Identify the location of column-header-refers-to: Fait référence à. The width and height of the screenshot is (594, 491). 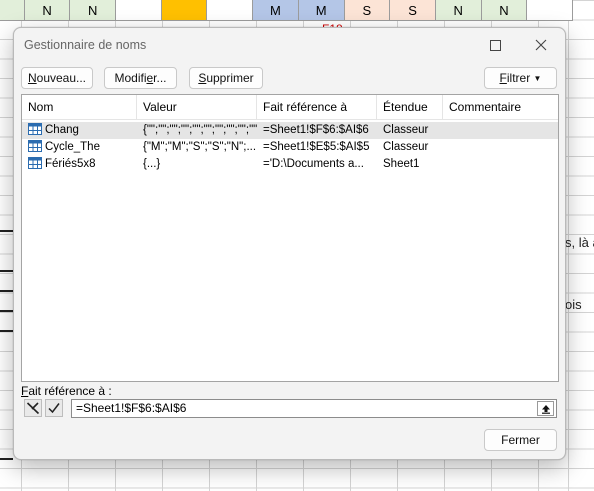
(317, 107).